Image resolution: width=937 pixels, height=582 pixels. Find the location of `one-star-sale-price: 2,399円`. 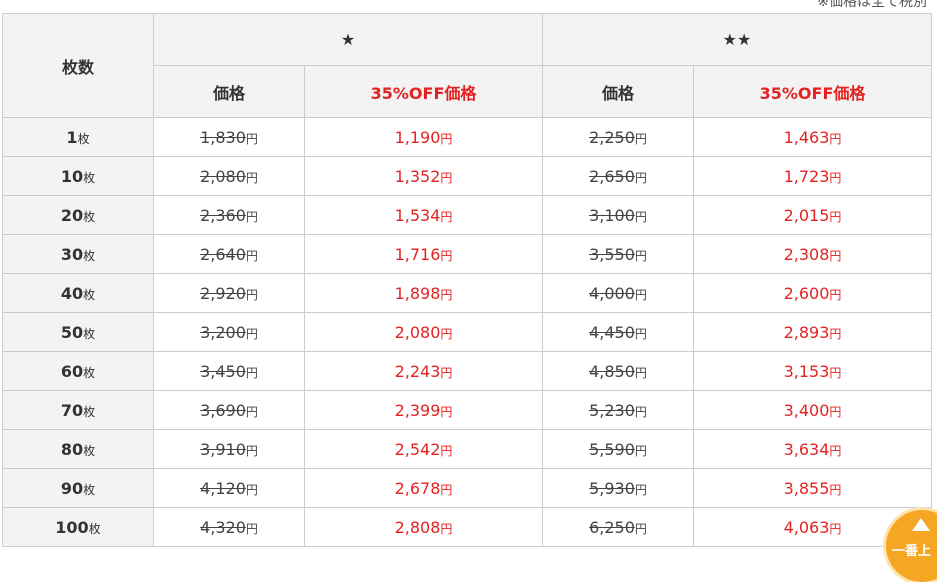

one-star-sale-price: 2,399円 is located at coordinates (423, 410).